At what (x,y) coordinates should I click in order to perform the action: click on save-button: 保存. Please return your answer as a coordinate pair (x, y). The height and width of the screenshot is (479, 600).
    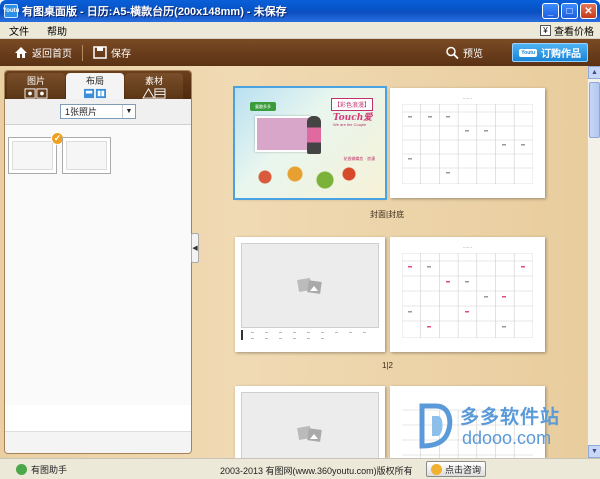
    Looking at the image, I should click on (112, 52).